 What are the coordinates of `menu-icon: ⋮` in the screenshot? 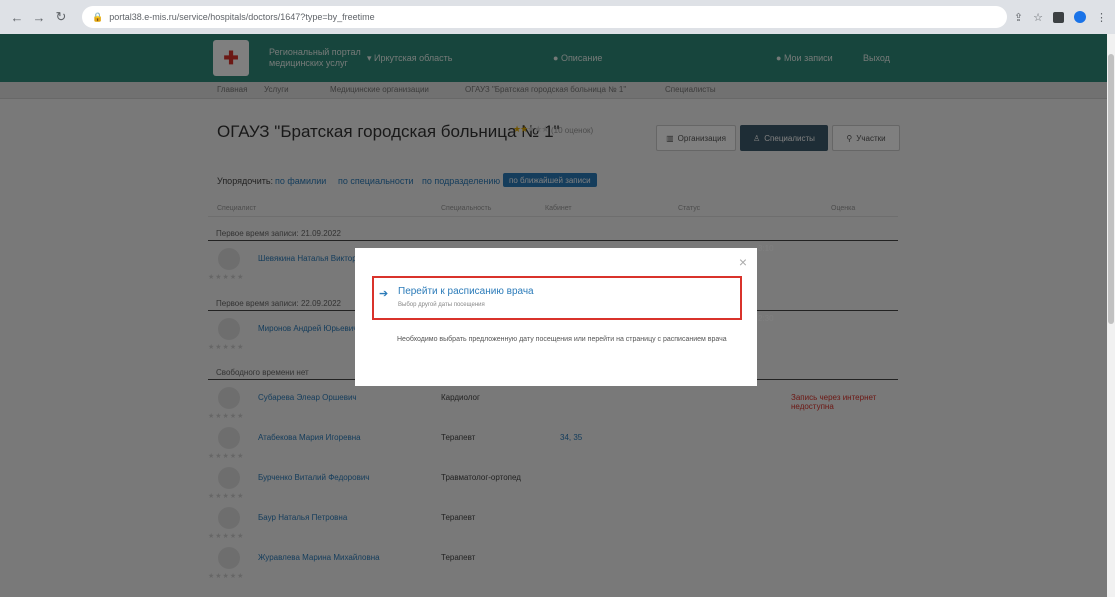 It's located at (1101, 17).